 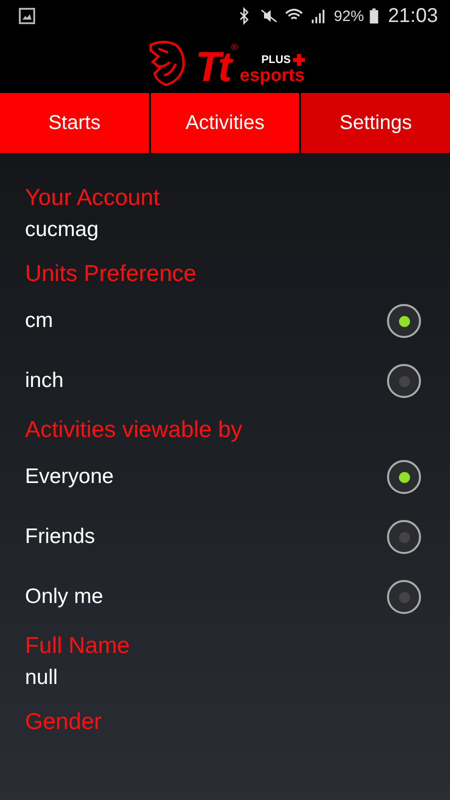 I want to click on section-heading: Units Preference, so click(x=111, y=273).